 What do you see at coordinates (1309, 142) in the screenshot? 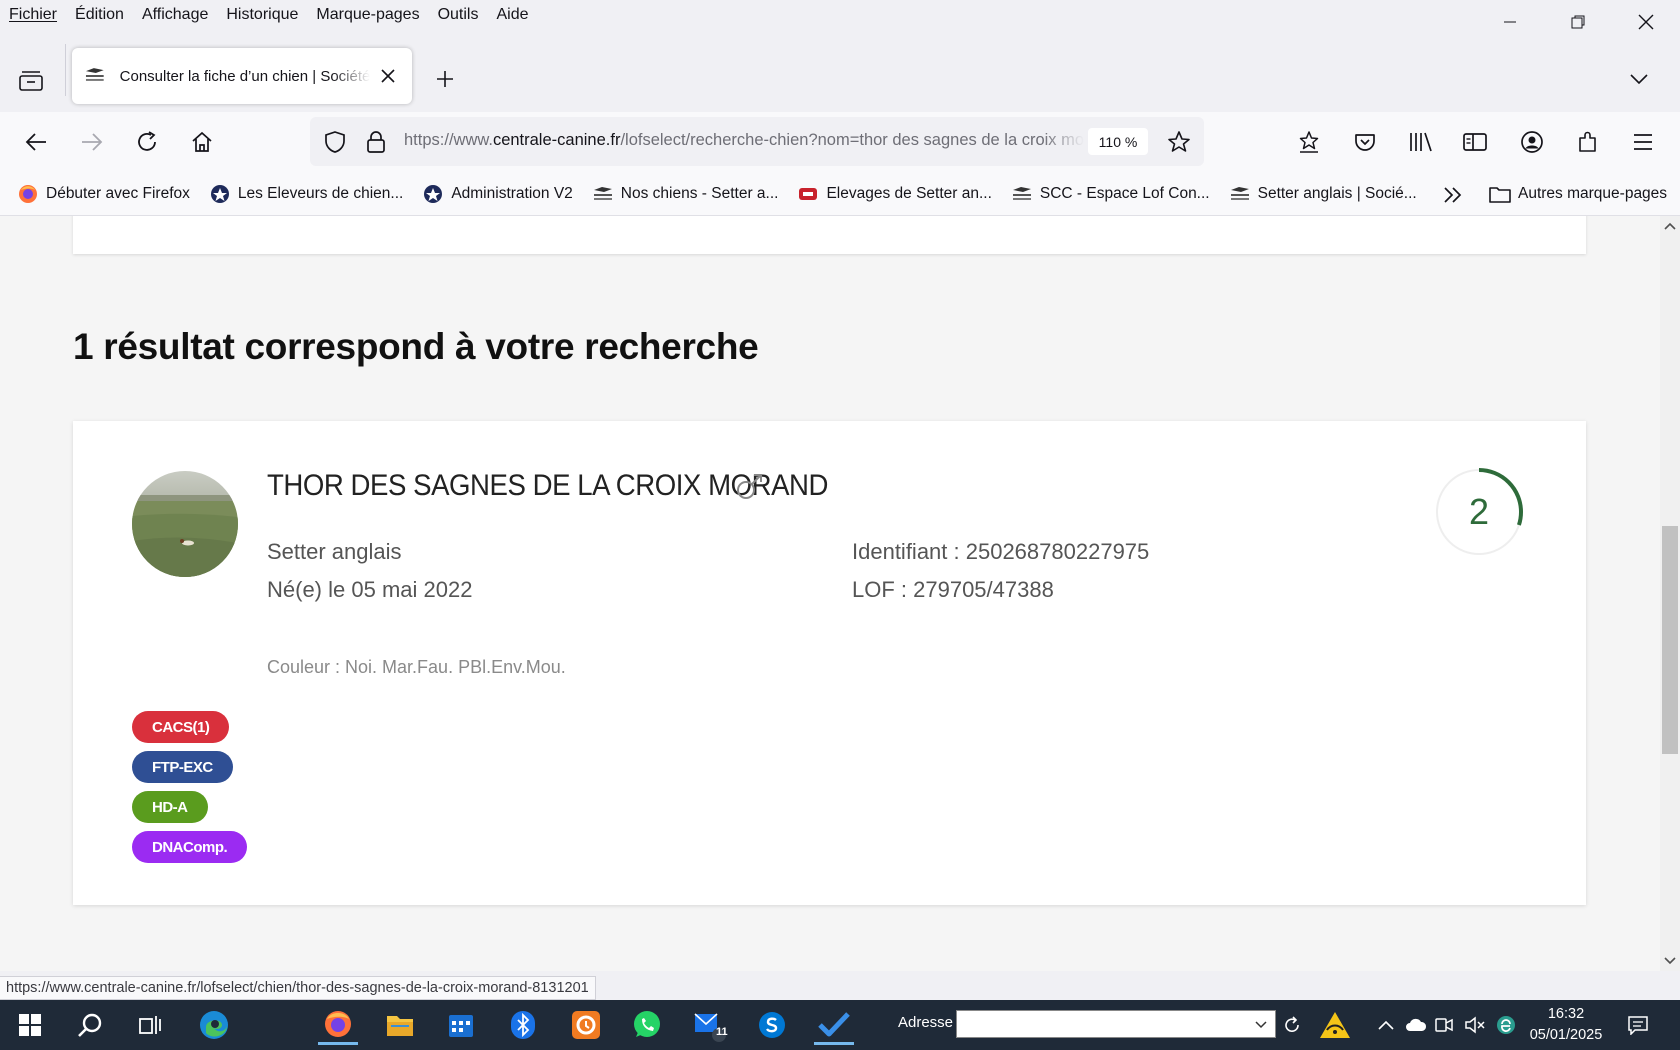
I see `bookmarks-menu-button` at bounding box center [1309, 142].